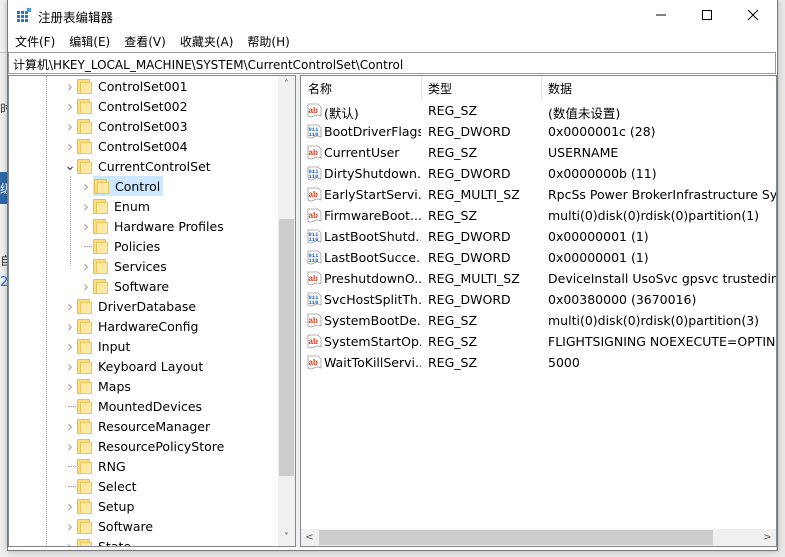 Image resolution: width=785 pixels, height=557 pixels. Describe the element at coordinates (707, 15) in the screenshot. I see `maximize-button` at that location.